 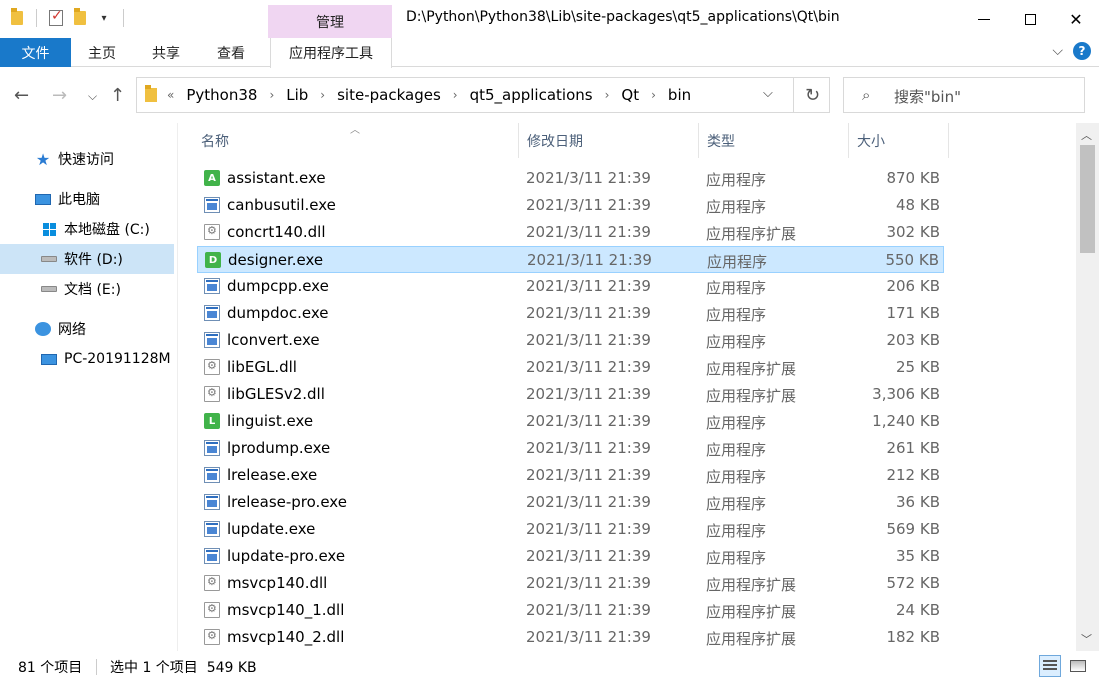 What do you see at coordinates (570, 367) in the screenshot?
I see `file-row: libEGL.dll 2021/3/11 21:39 应用程序扩展 25 KB` at bounding box center [570, 367].